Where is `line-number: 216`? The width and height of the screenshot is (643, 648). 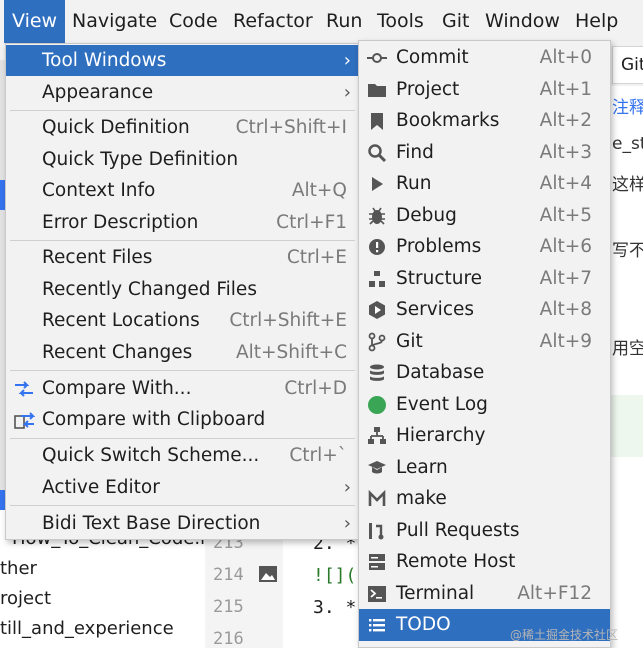 line-number: 216 is located at coordinates (228, 638).